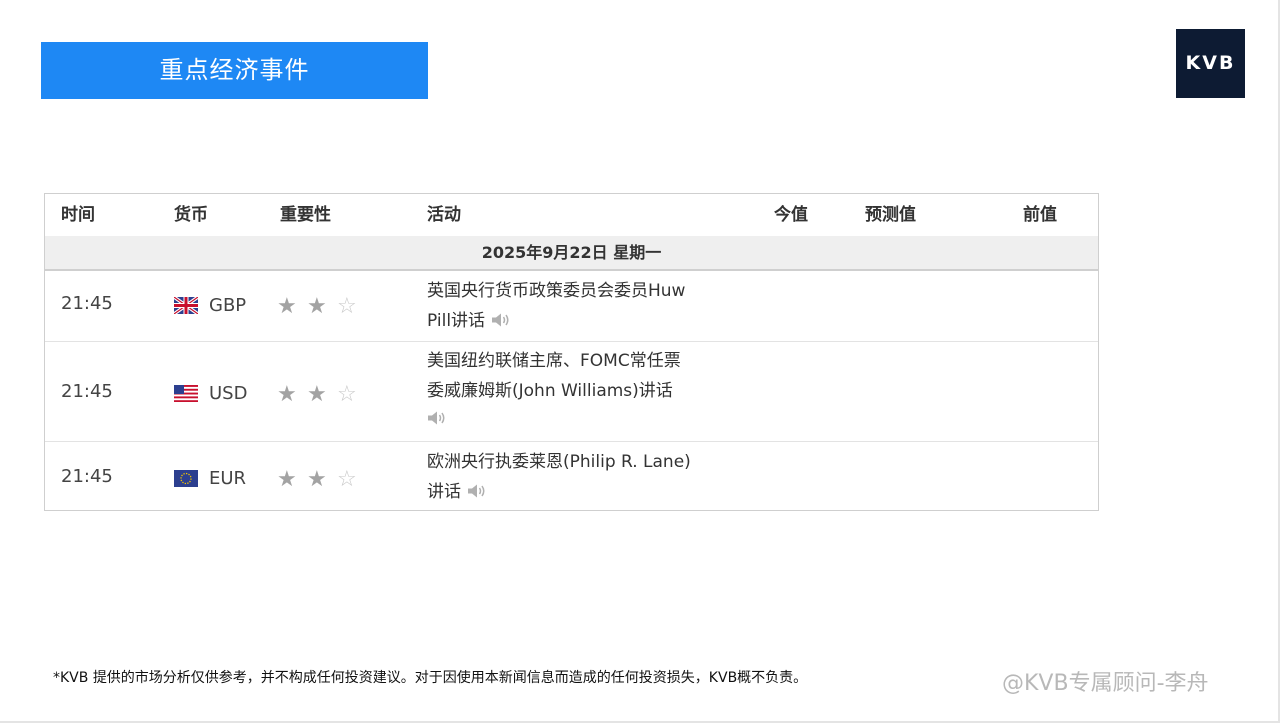 Image resolution: width=1280 pixels, height=723 pixels. What do you see at coordinates (582, 306) in the screenshot?
I see `event-activity: 英国央行货币政策委员会委员Huw Pill讲话` at bounding box center [582, 306].